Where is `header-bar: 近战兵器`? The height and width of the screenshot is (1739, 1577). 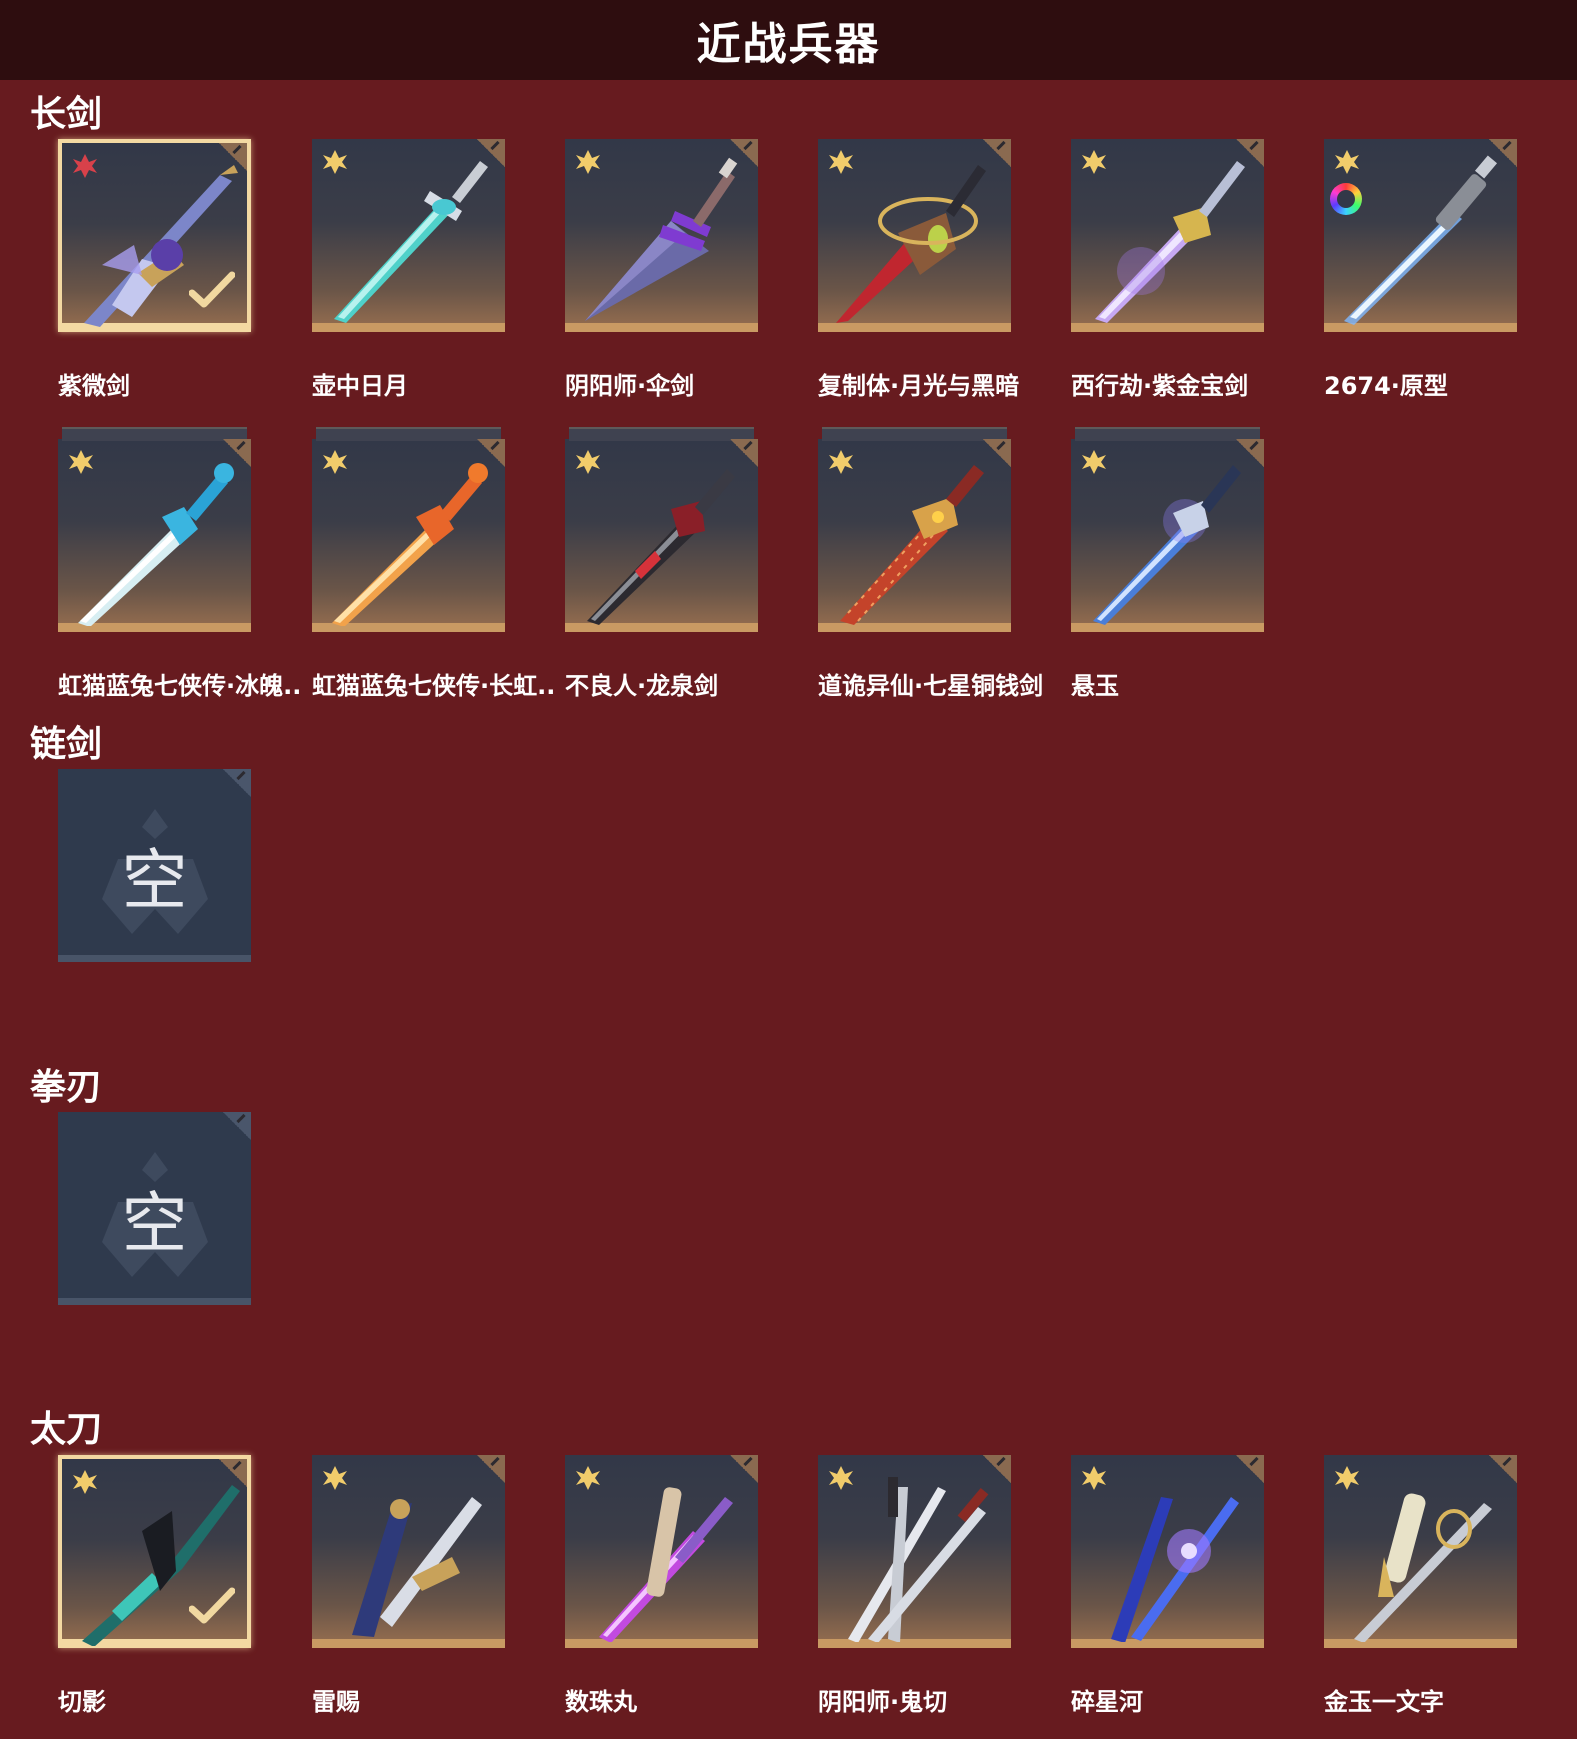 header-bar: 近战兵器 is located at coordinates (788, 40).